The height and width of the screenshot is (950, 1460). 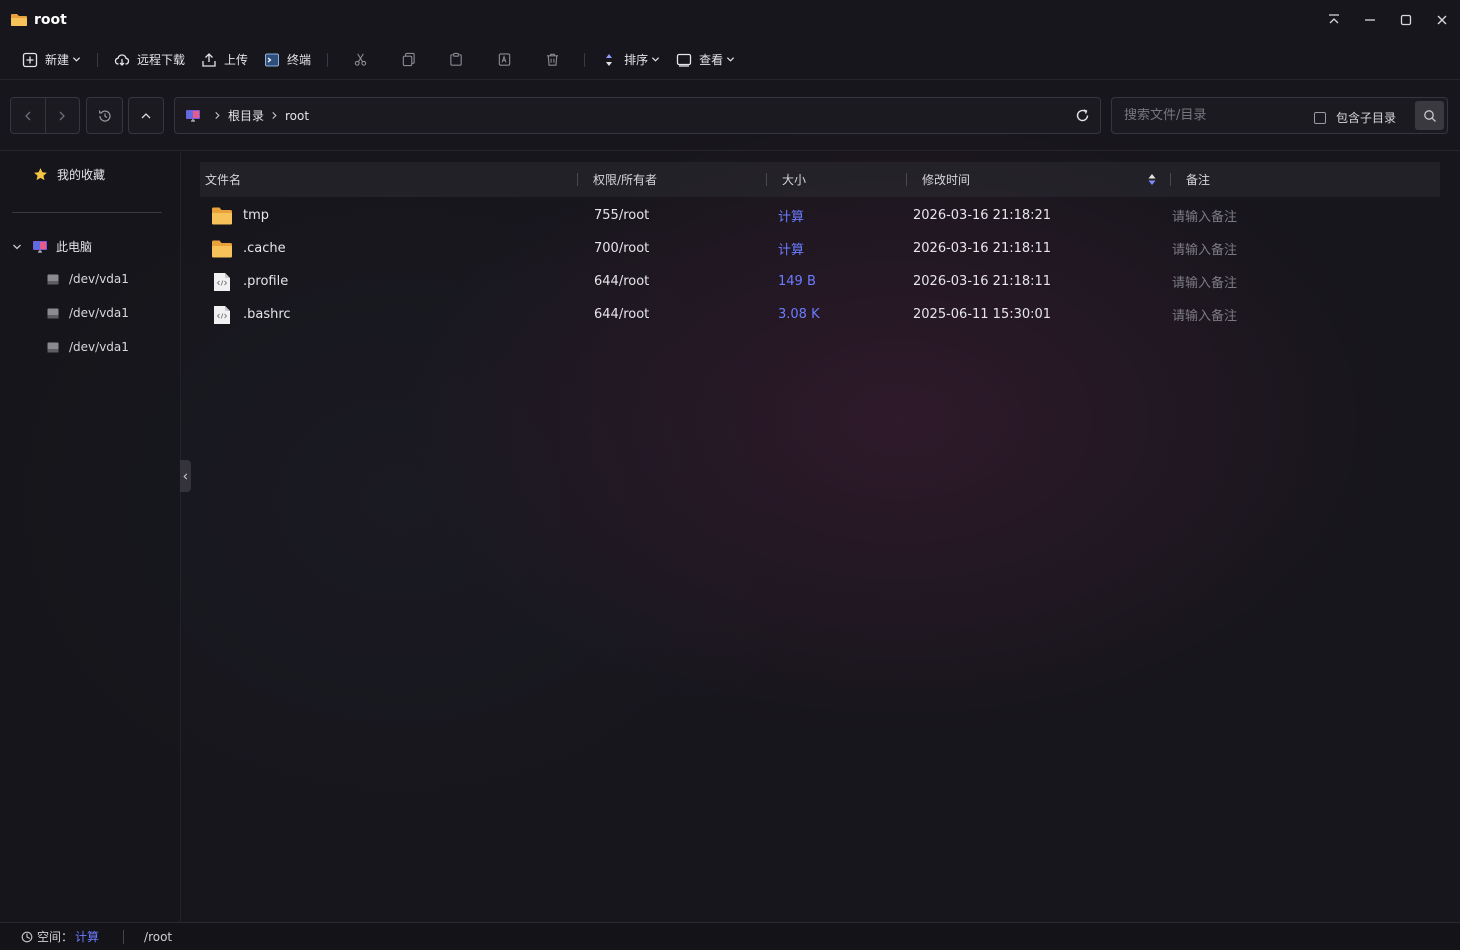 I want to click on view-button: 查看, so click(x=705, y=60).